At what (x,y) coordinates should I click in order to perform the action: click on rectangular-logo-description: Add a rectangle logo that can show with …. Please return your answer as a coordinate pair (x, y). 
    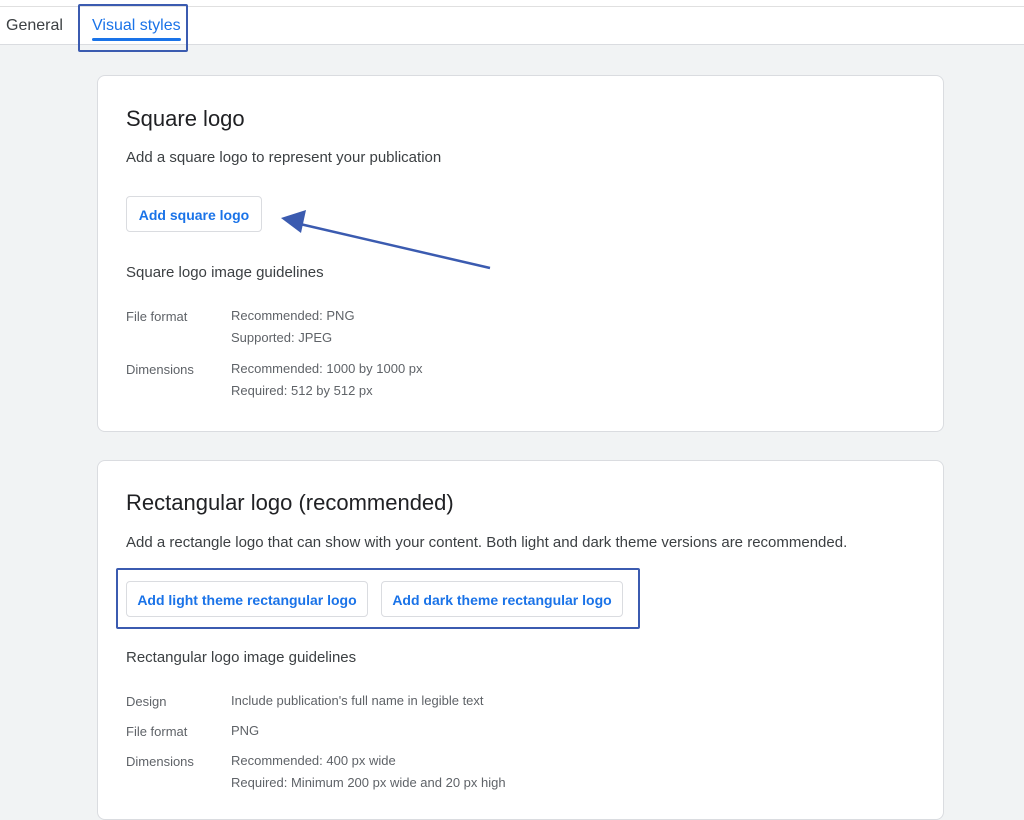
    Looking at the image, I should click on (487, 542).